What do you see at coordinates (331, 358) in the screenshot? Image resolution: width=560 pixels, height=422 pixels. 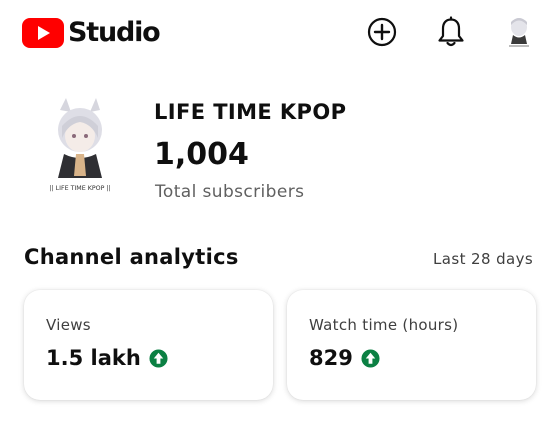 I see `watch-time-value: 829` at bounding box center [331, 358].